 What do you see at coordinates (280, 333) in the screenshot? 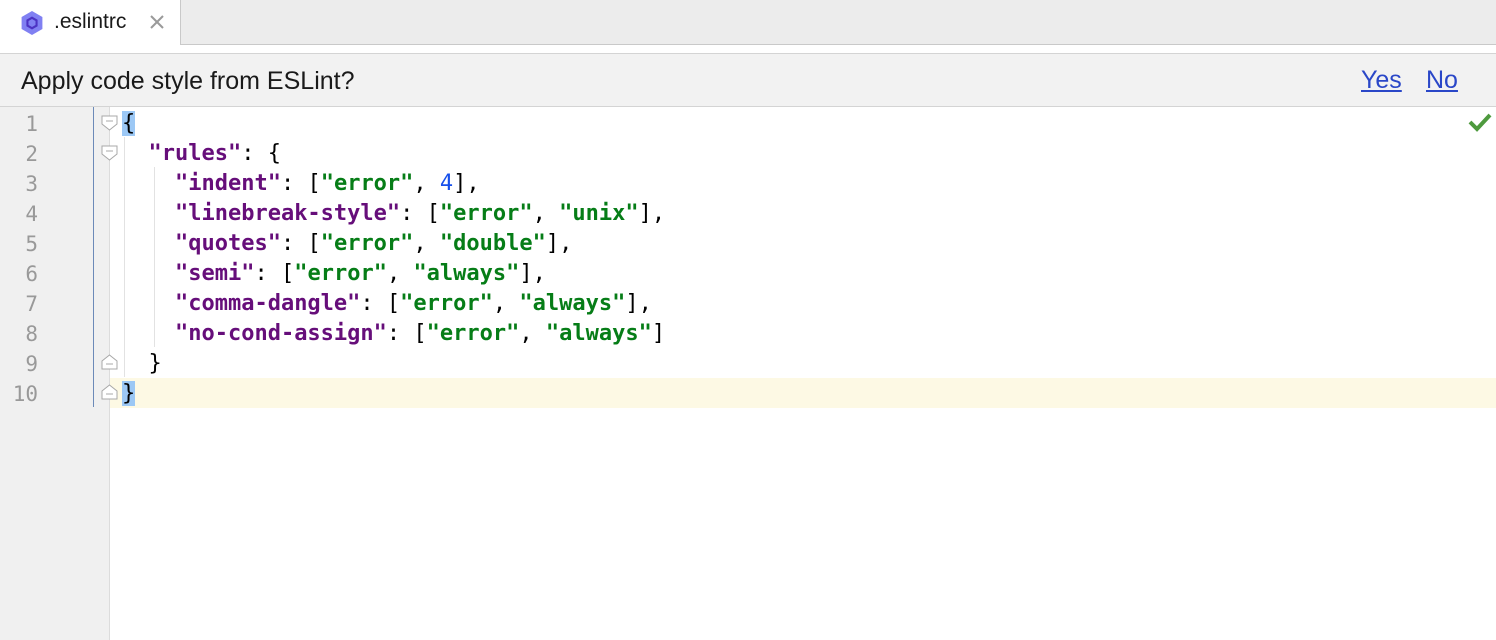
I see `code-token: "no-cond-assign"` at bounding box center [280, 333].